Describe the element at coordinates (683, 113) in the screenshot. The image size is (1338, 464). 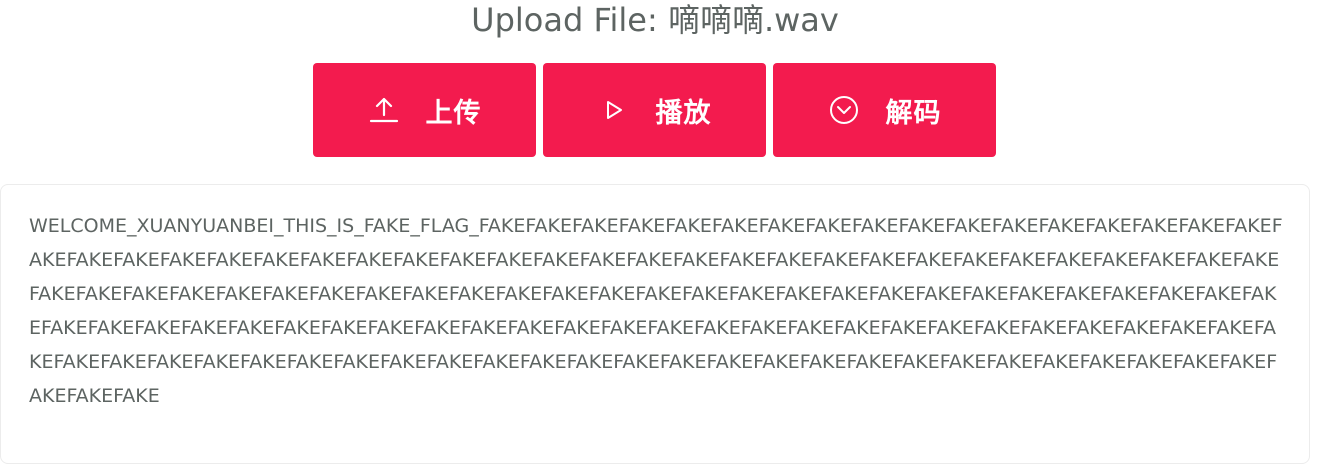
I see `play-button-label: 播放` at that location.